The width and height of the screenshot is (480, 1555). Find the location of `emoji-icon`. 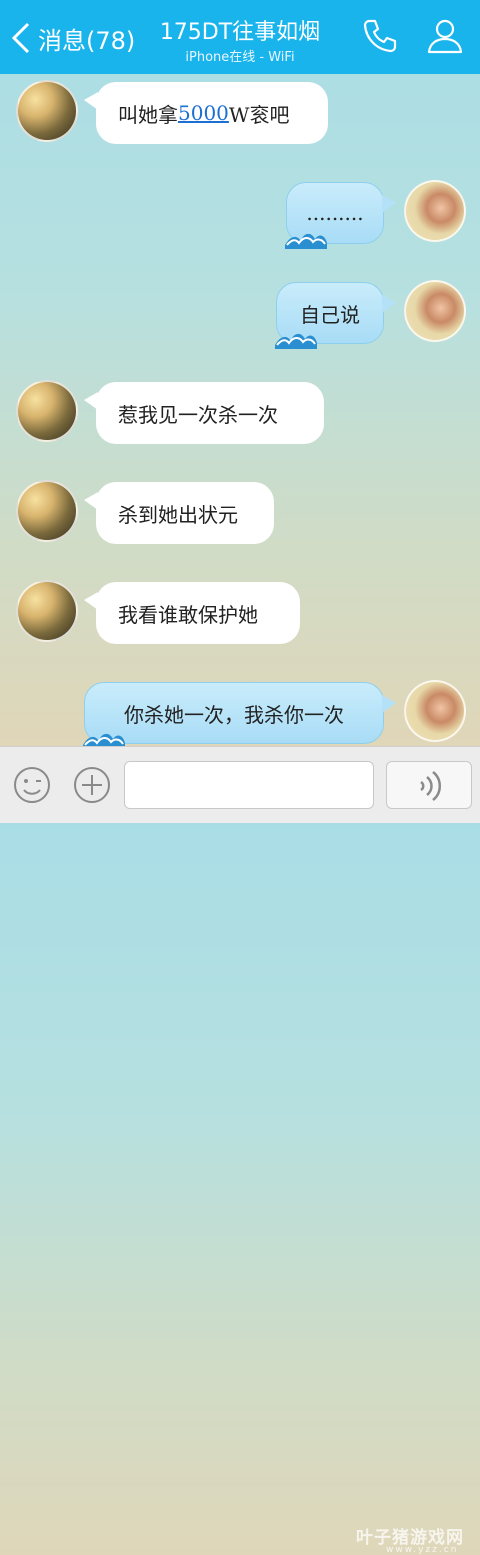

emoji-icon is located at coordinates (32, 785).